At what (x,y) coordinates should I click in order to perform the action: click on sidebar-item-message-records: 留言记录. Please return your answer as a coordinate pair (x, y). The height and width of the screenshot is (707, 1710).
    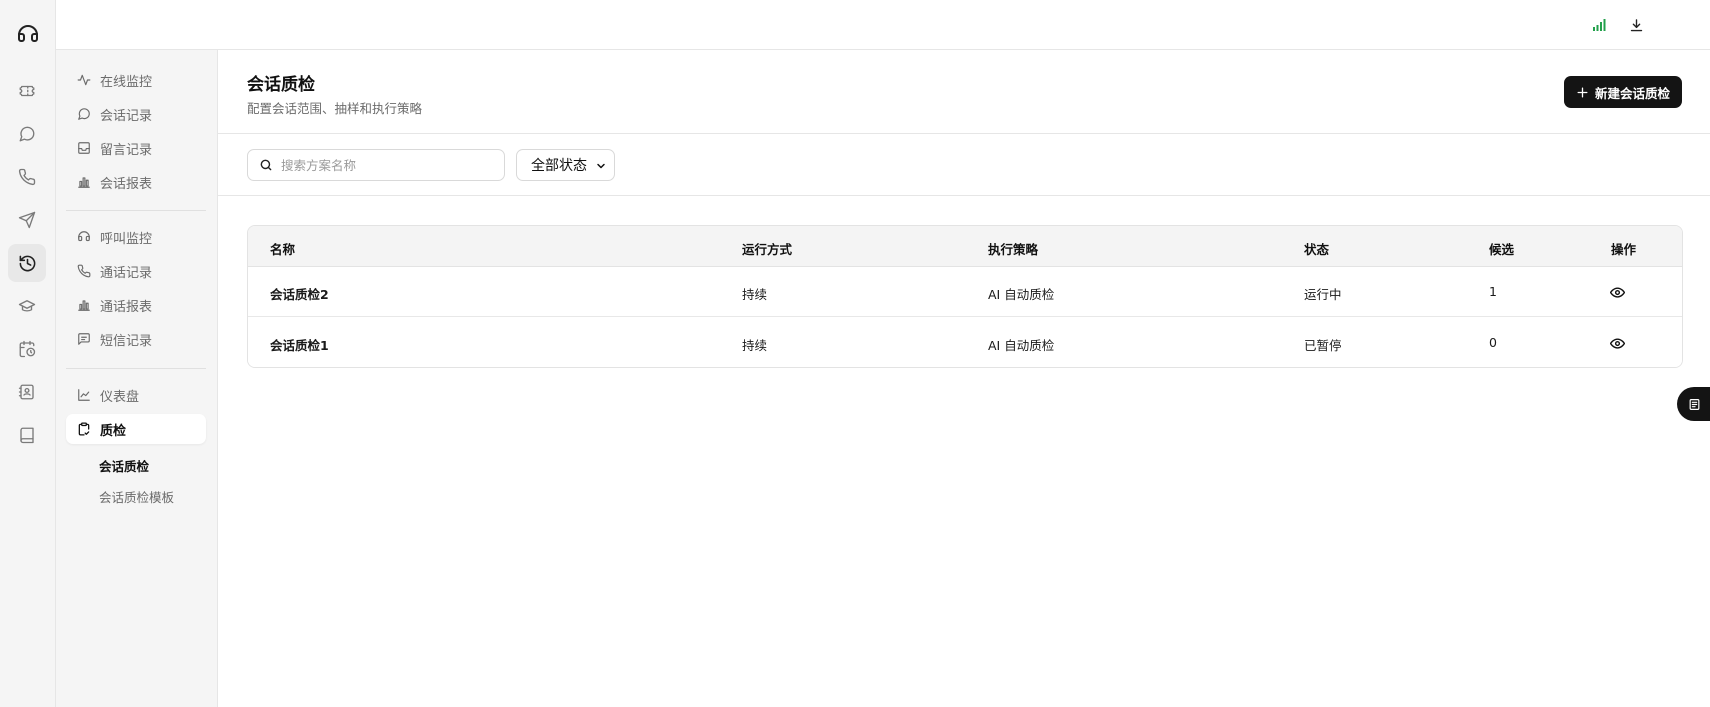
    Looking at the image, I should click on (136, 148).